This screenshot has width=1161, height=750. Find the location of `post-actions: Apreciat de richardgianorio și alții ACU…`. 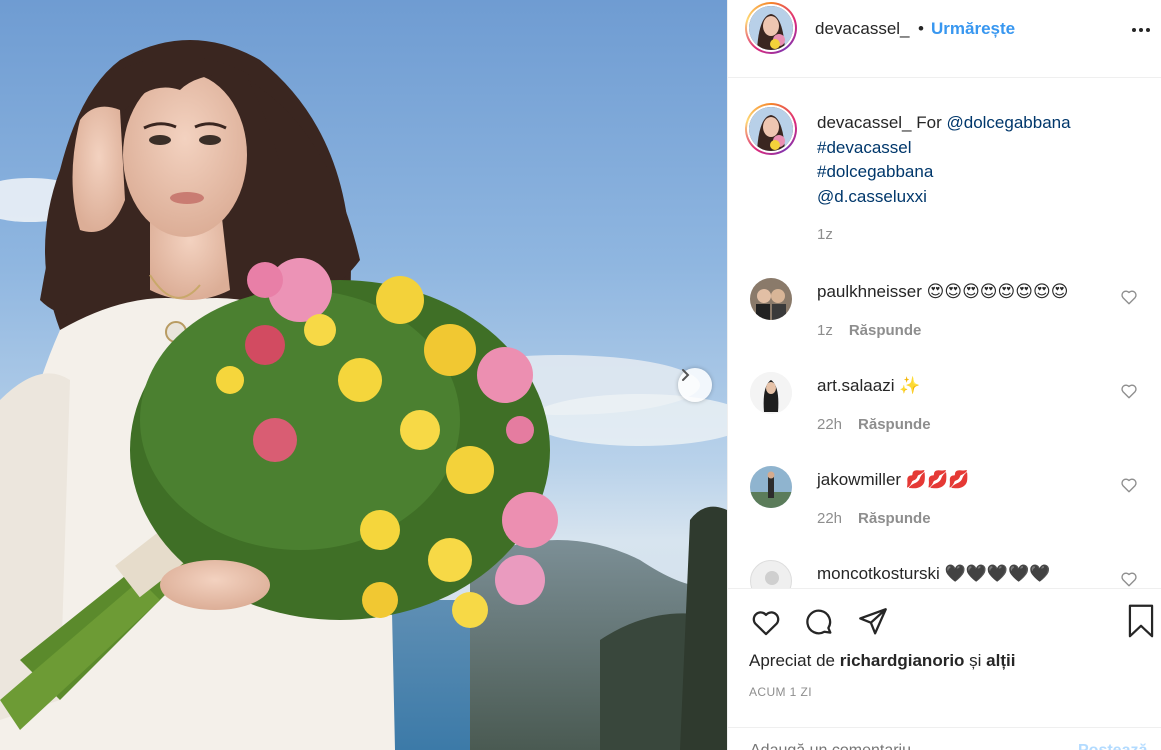

post-actions: Apreciat de richardgianorio și alții ACU… is located at coordinates (944, 669).